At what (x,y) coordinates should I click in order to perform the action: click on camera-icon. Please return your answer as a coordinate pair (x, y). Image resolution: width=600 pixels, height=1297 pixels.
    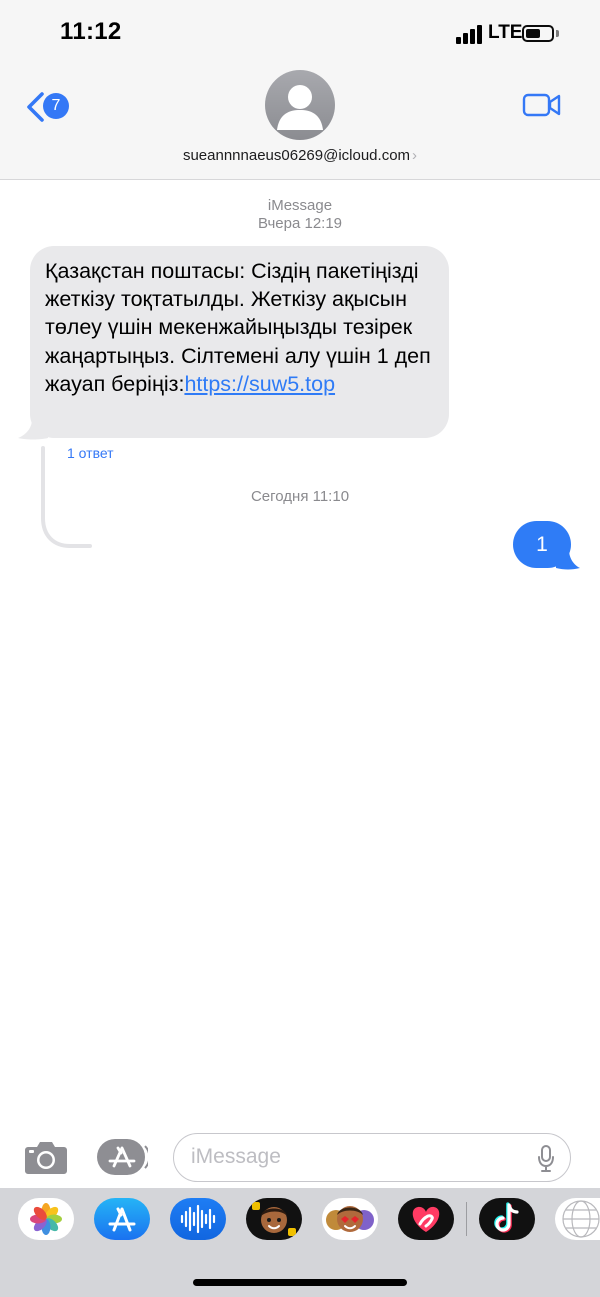
    Looking at the image, I should click on (46, 1157).